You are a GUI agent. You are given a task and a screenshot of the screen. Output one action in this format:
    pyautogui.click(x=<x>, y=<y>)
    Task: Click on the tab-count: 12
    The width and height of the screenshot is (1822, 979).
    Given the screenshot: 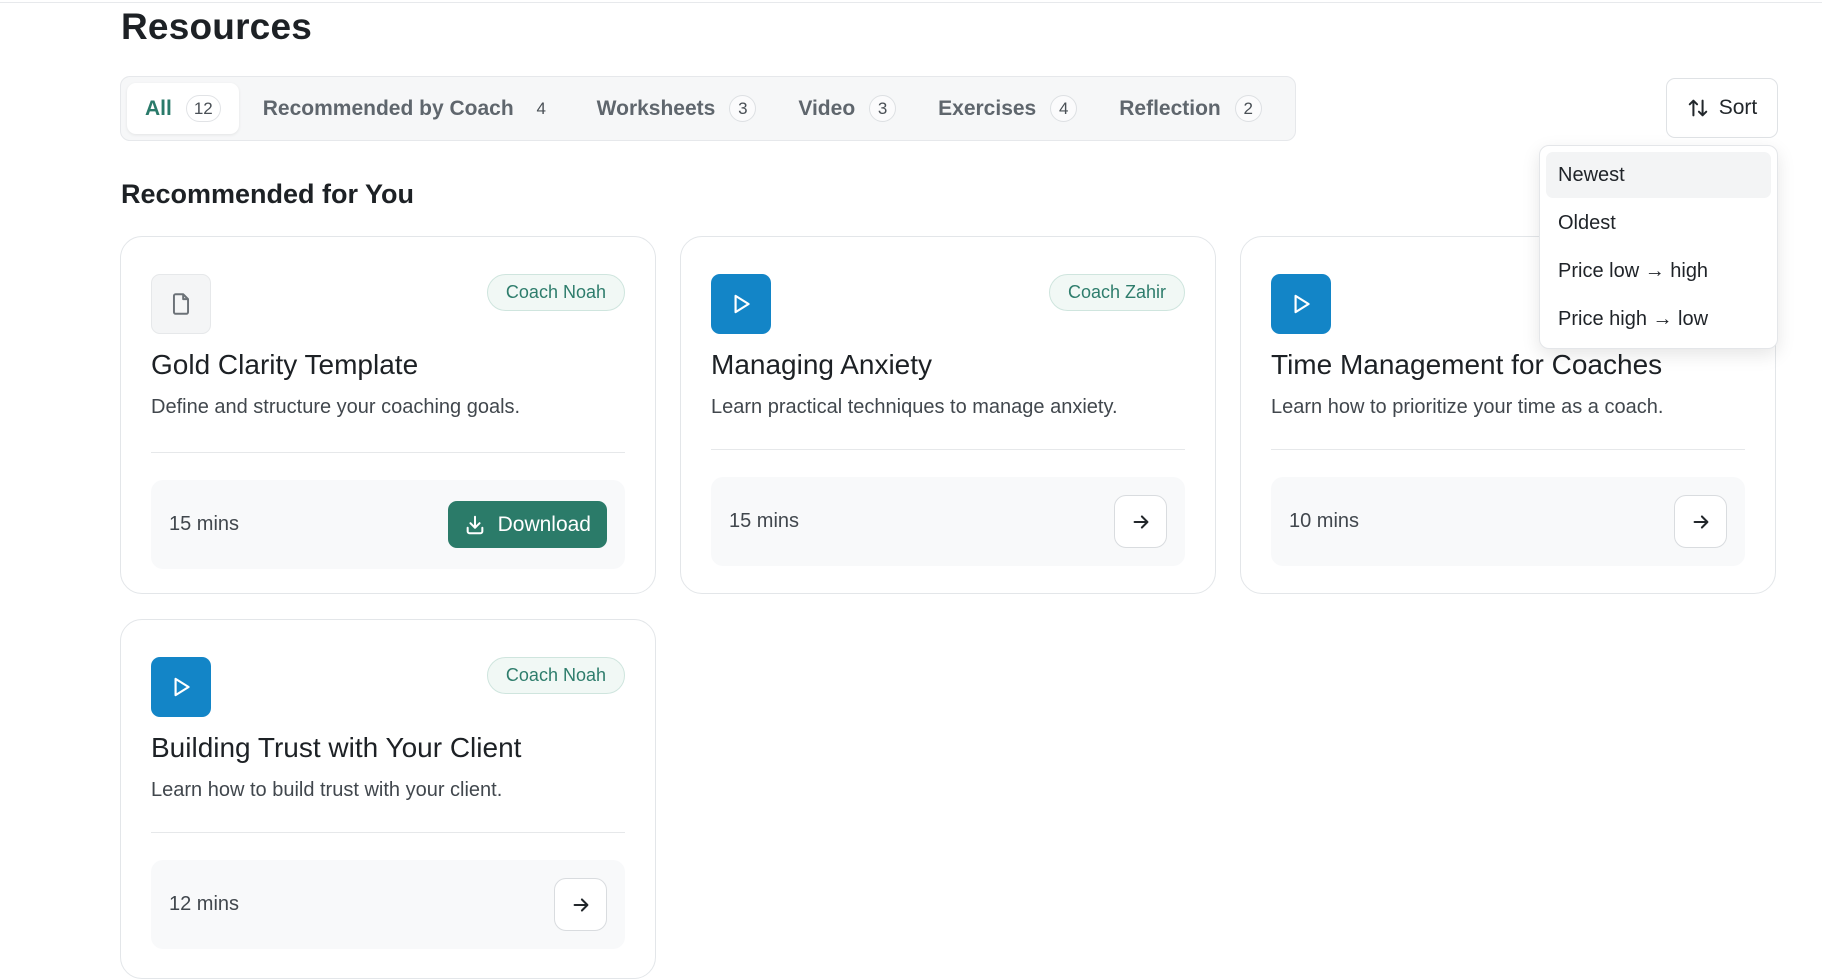 What is the action you would take?
    pyautogui.click(x=203, y=108)
    